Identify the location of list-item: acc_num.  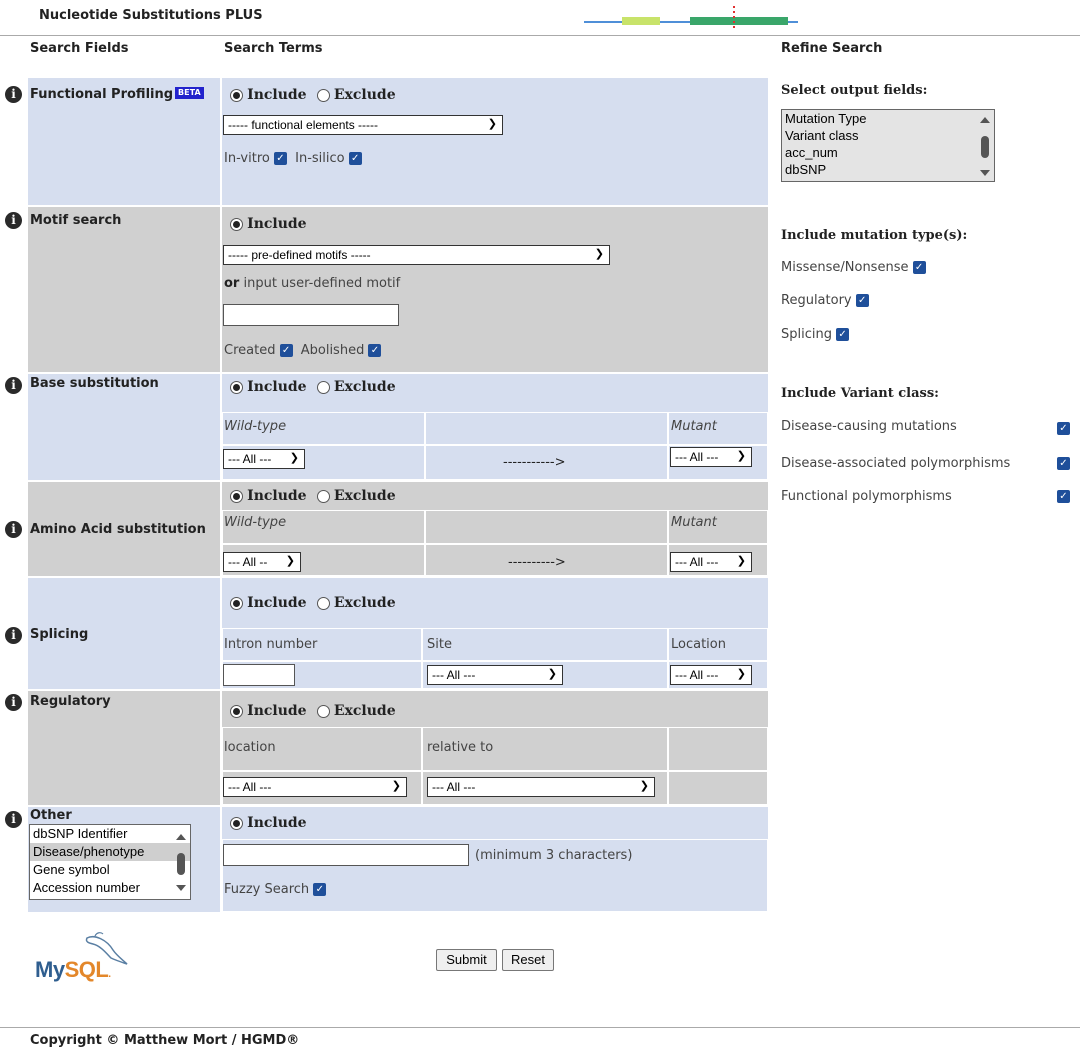
(888, 152).